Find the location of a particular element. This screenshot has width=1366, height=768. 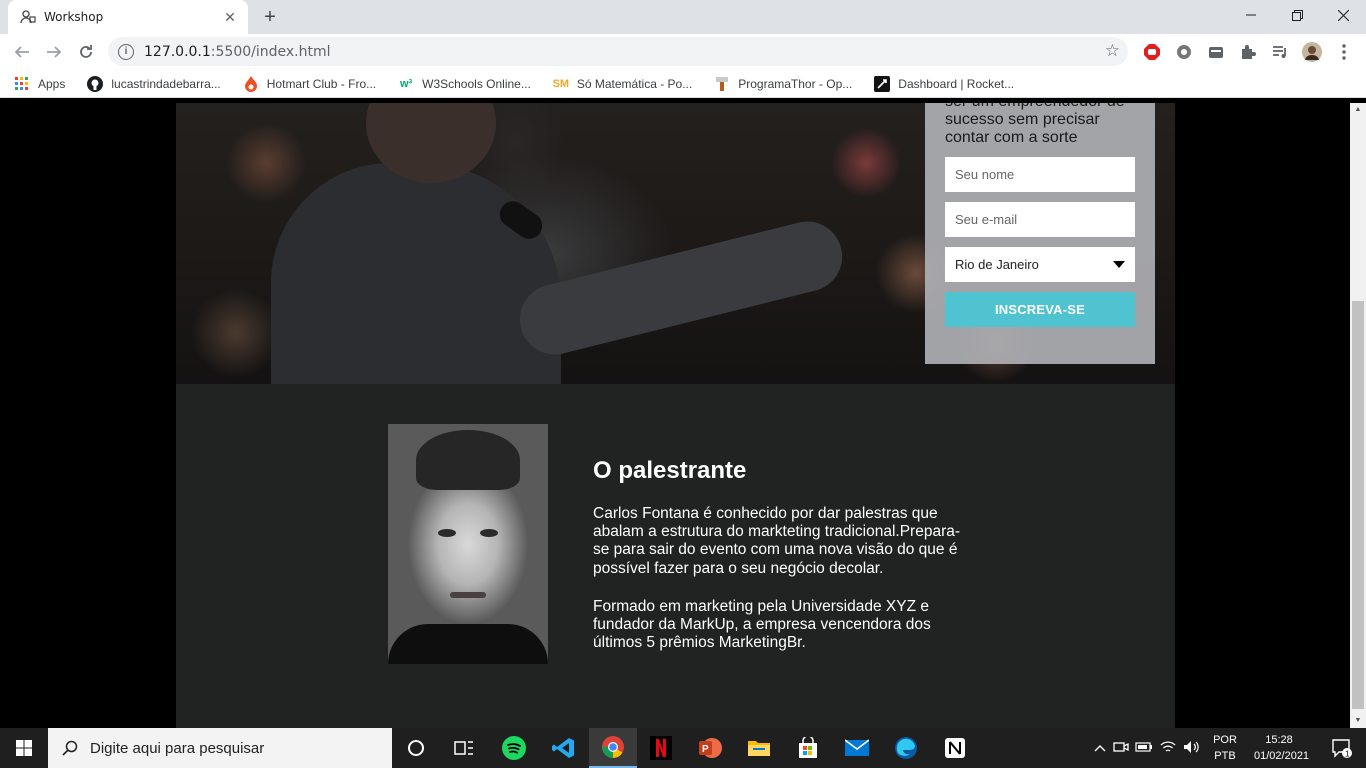

wifi-icon is located at coordinates (1168, 748).